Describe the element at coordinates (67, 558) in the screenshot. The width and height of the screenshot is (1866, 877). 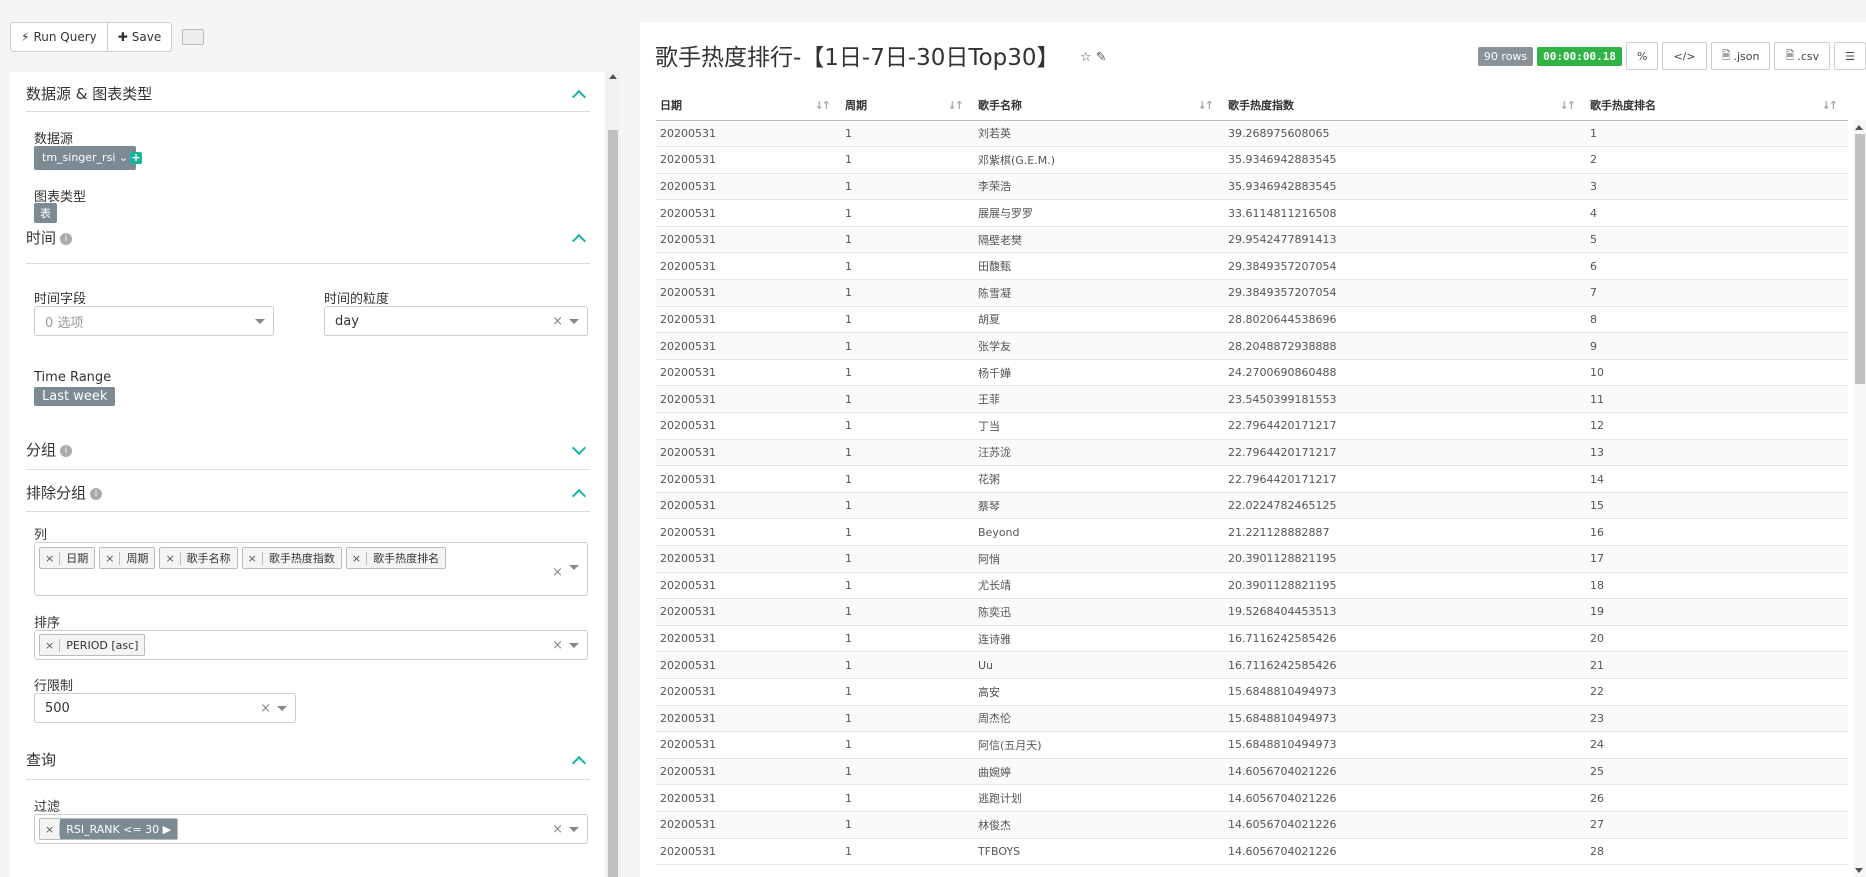
I see `column-chip: × 日期` at that location.